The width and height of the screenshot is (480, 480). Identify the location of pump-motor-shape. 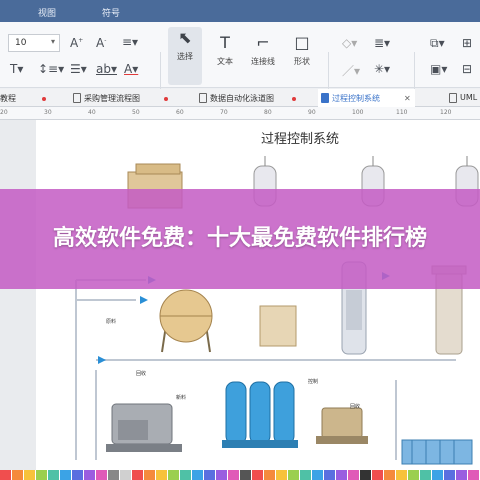
(144, 427).